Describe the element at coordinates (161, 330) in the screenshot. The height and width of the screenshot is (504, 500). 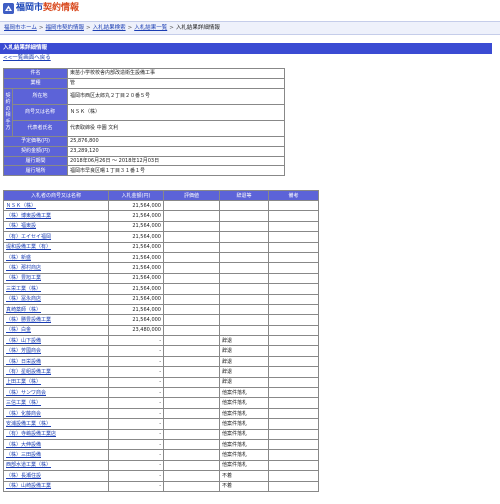
I see `table-row: （株）白金 23,480,000` at that location.